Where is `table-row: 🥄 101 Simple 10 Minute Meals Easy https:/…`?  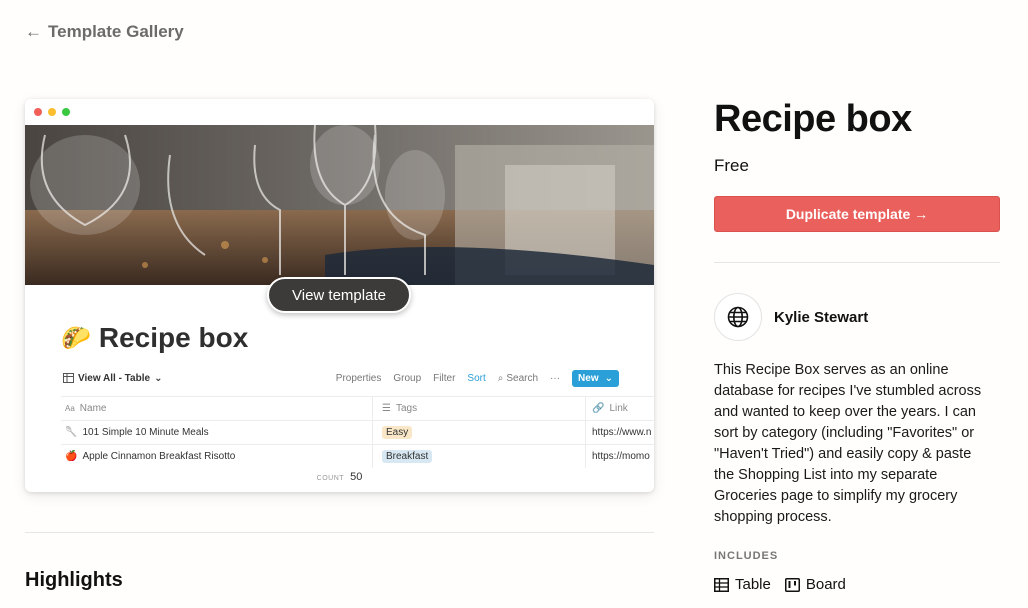
table-row: 🥄 101 Simple 10 Minute Meals Easy https:/… is located at coordinates (357, 432).